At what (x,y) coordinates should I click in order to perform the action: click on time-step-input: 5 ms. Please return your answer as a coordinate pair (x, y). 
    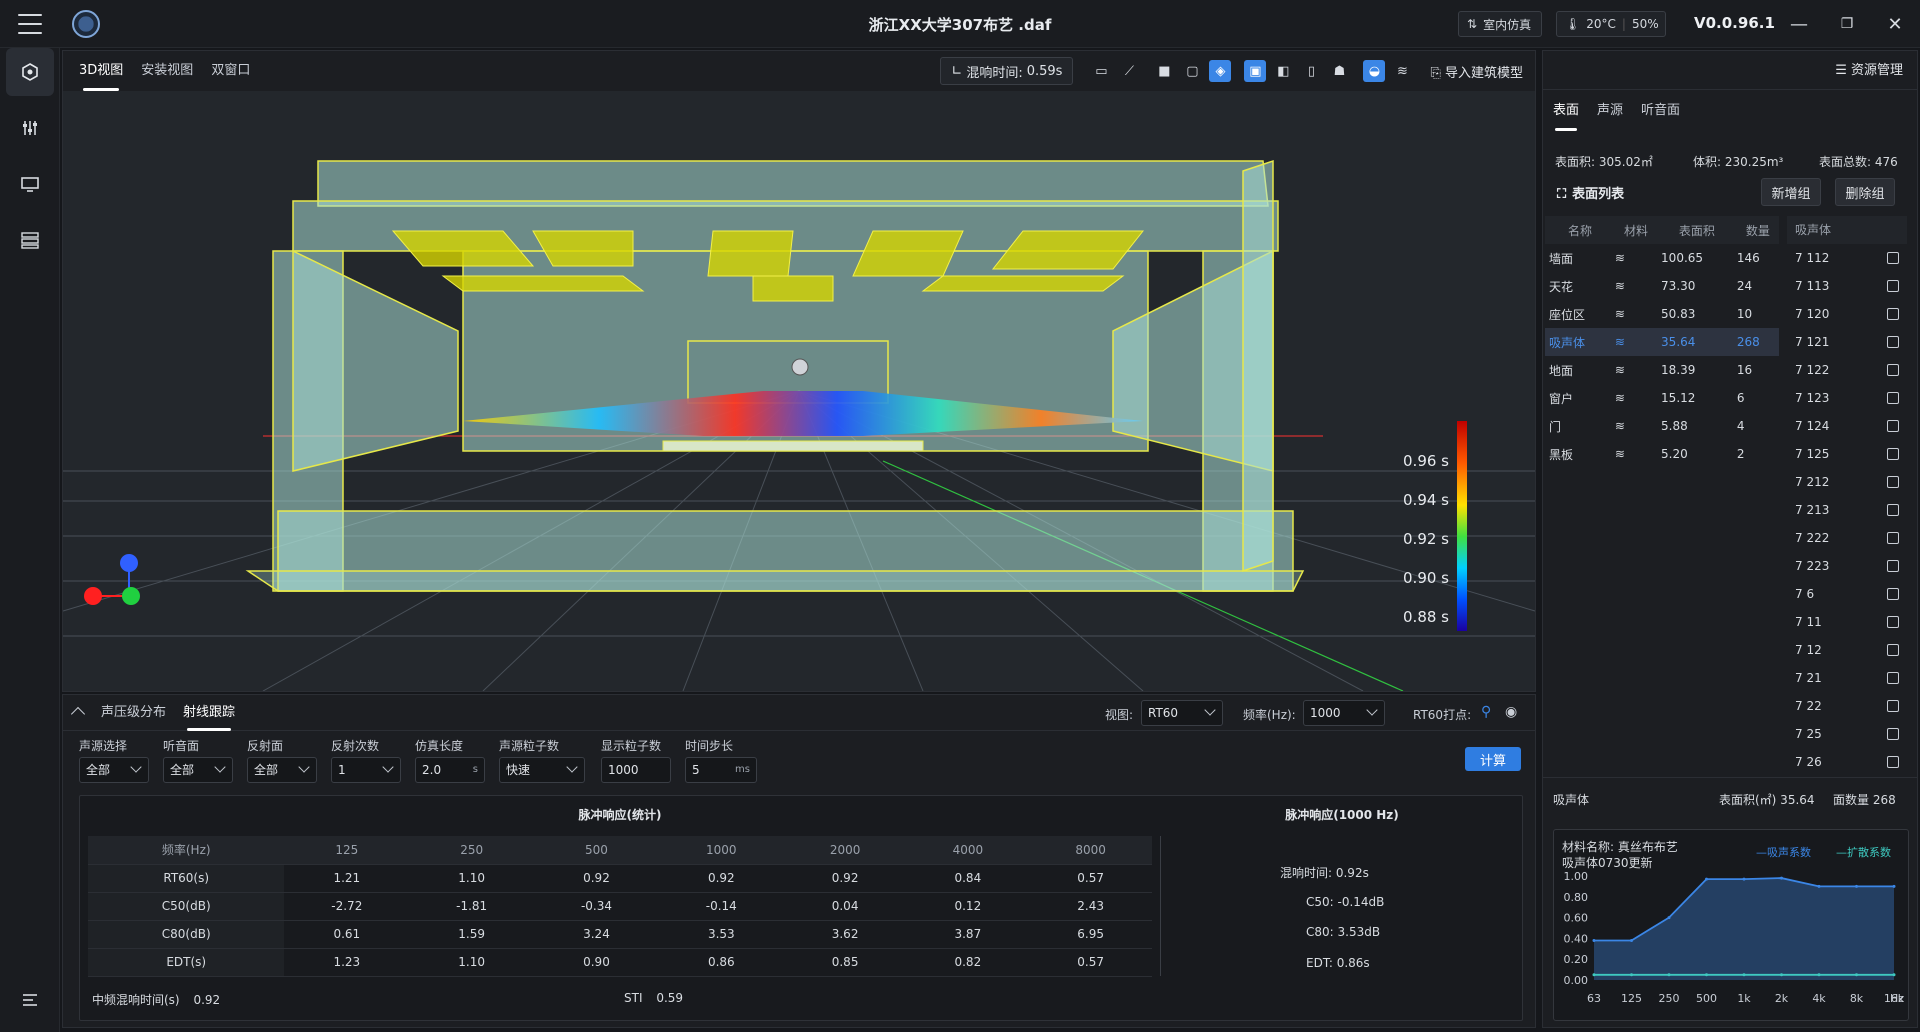
    Looking at the image, I should click on (721, 770).